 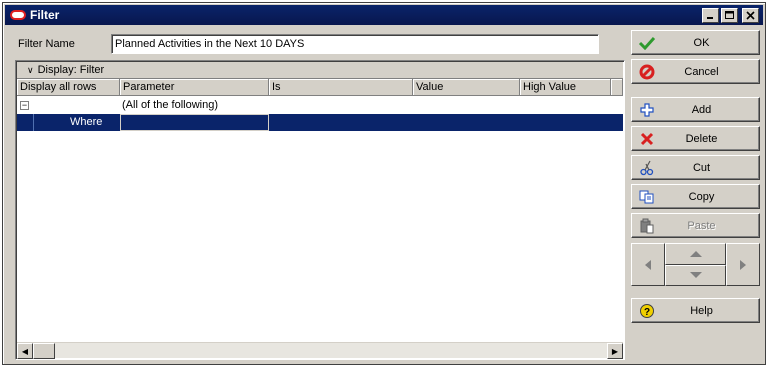 What do you see at coordinates (71, 70) in the screenshot?
I see `display-bar-label: Display: Filter` at bounding box center [71, 70].